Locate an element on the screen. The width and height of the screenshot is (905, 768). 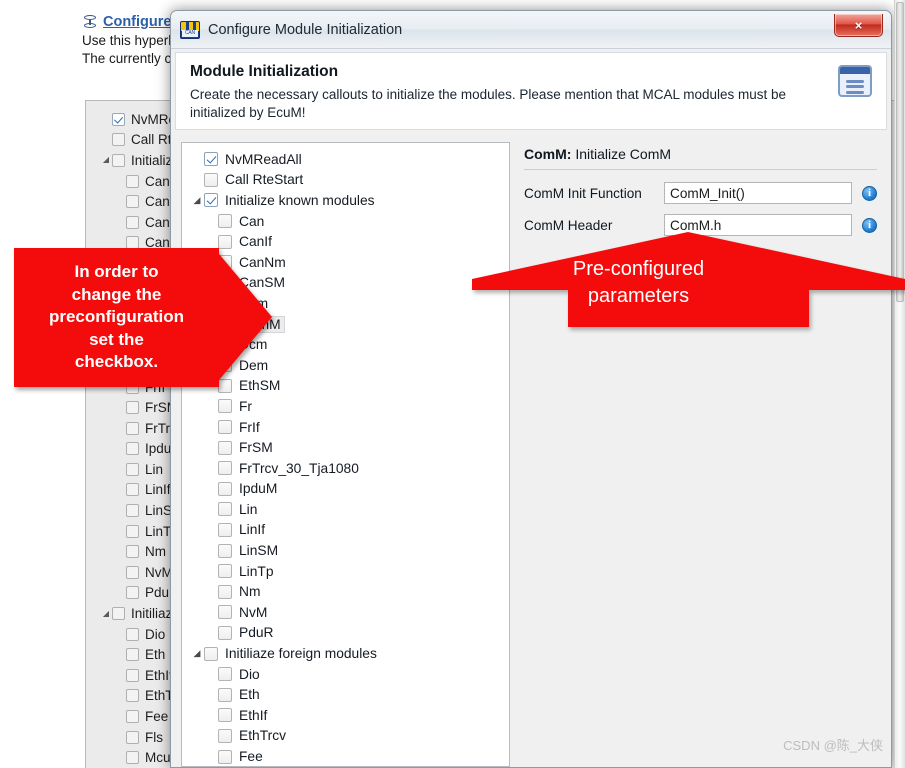
checkbox-initiliaze-foreign-modules is located at coordinates (211, 653).